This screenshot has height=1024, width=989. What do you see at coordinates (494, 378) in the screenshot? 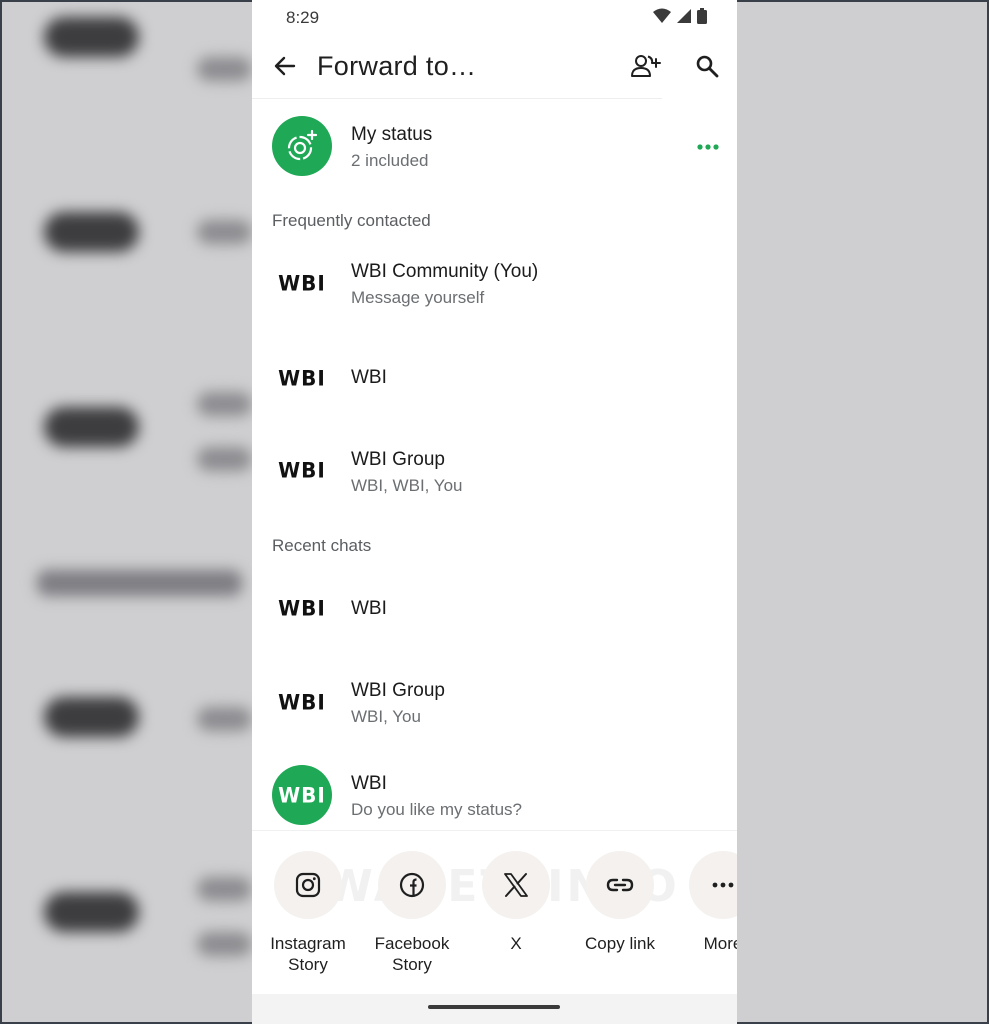
I see `contact-row: WBI WBI` at bounding box center [494, 378].